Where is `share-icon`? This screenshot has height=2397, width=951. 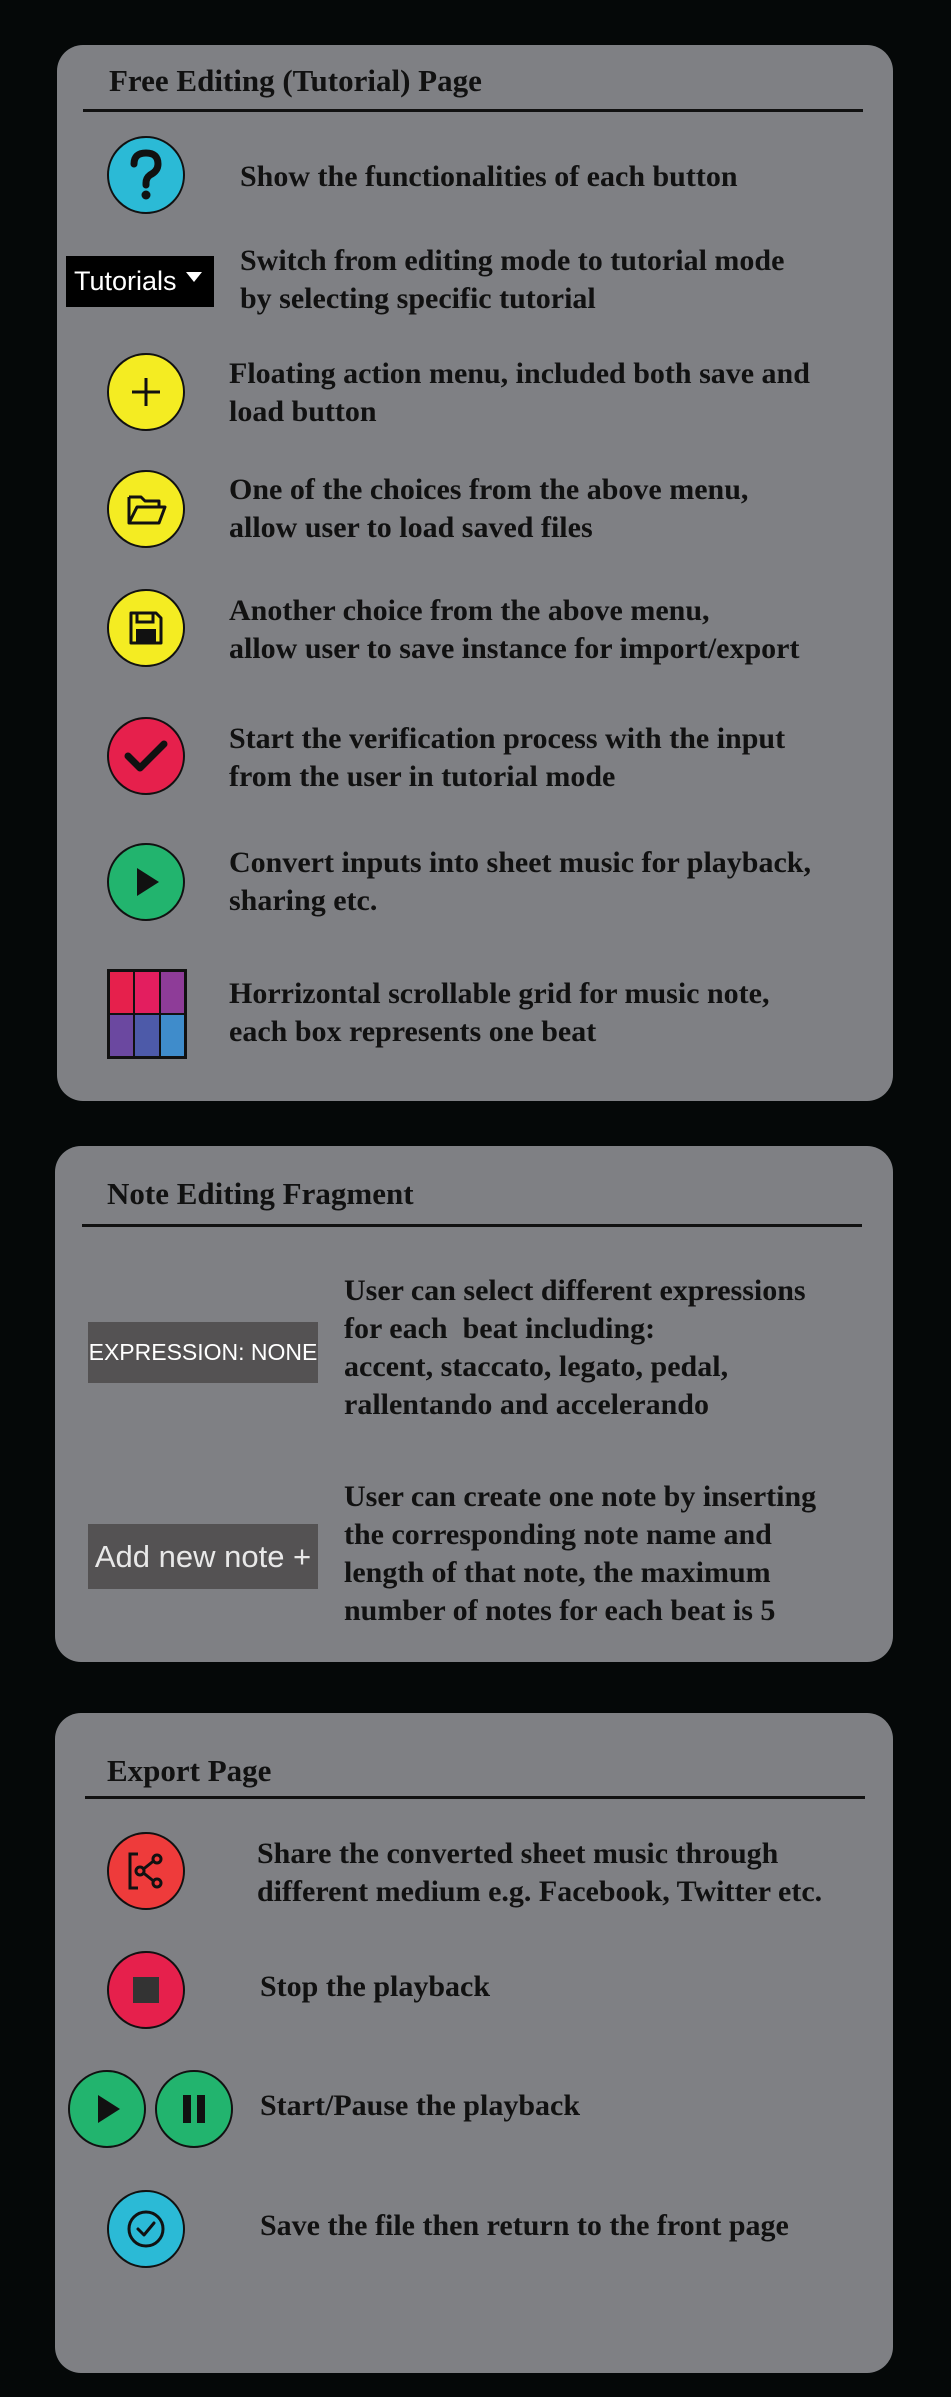 share-icon is located at coordinates (145, 1871).